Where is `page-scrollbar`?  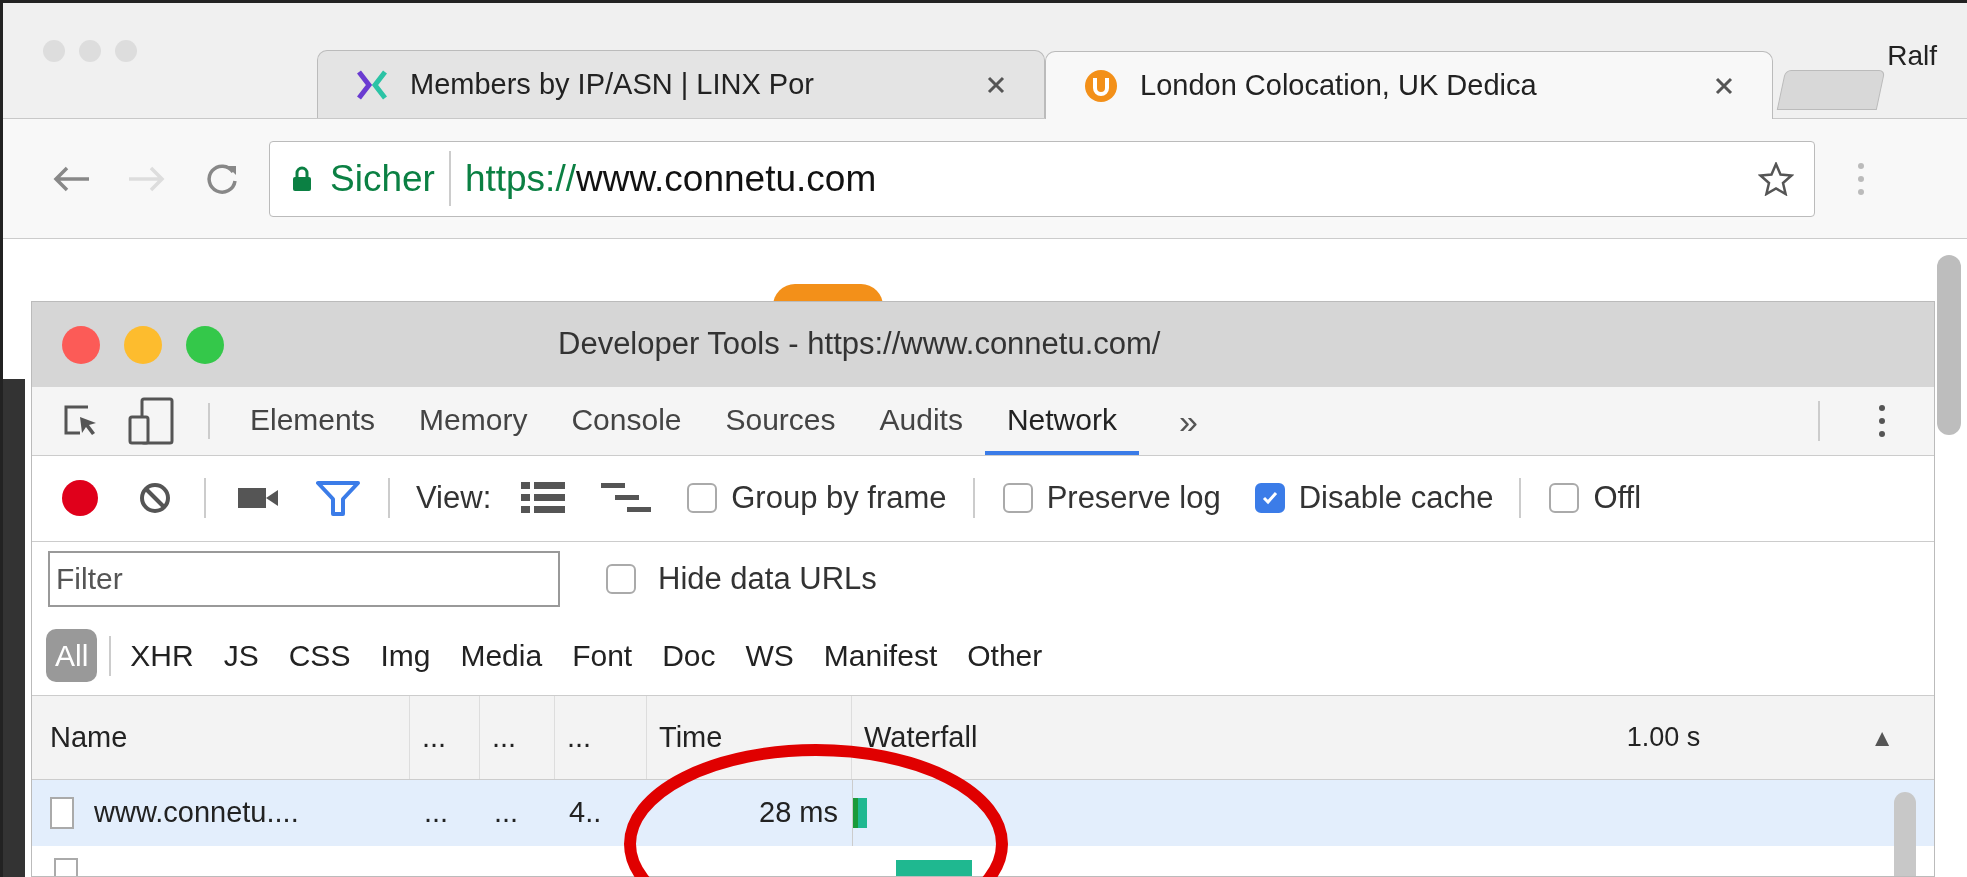 page-scrollbar is located at coordinates (1949, 345).